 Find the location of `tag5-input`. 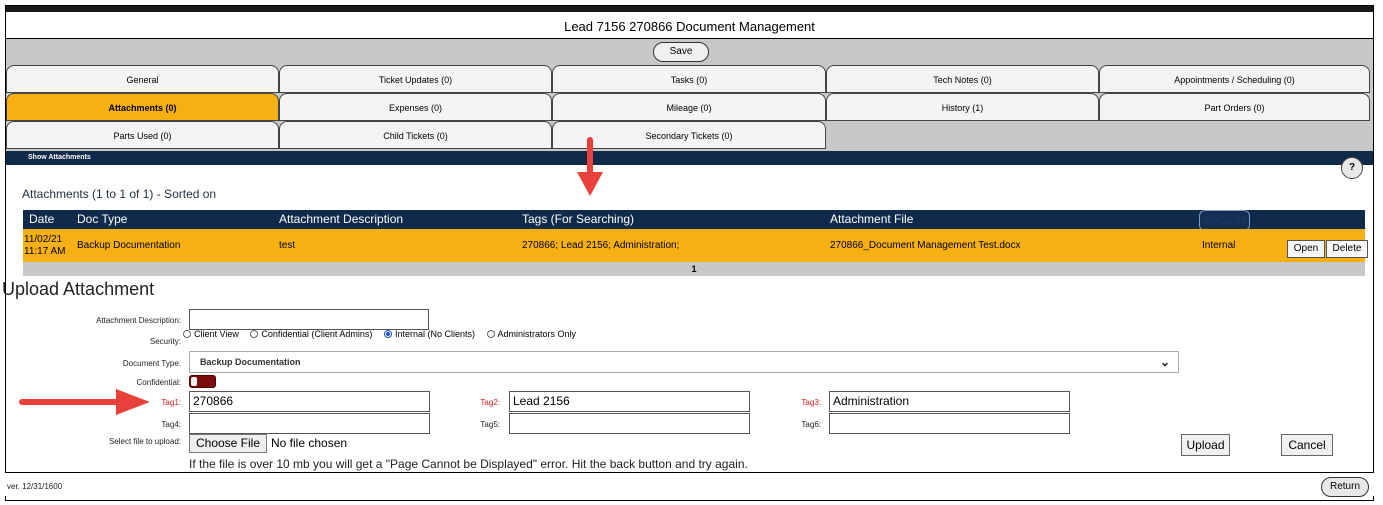

tag5-input is located at coordinates (629, 423).